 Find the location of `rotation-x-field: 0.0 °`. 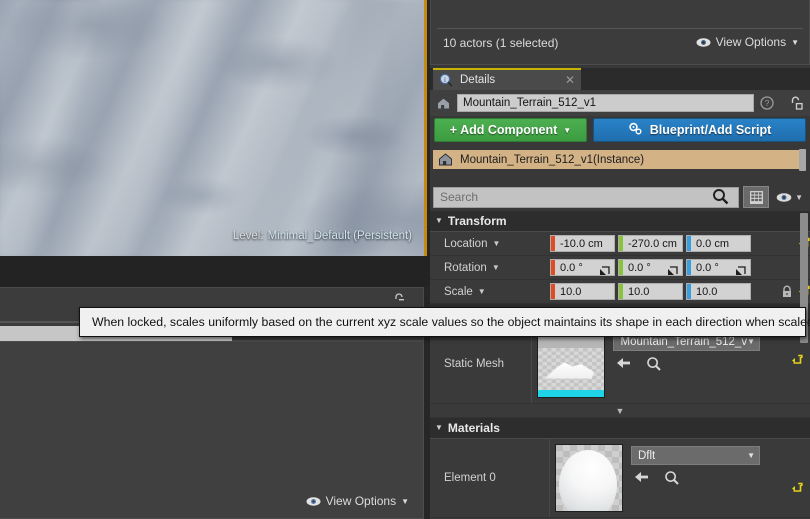

rotation-x-field: 0.0 ° is located at coordinates (582, 267).